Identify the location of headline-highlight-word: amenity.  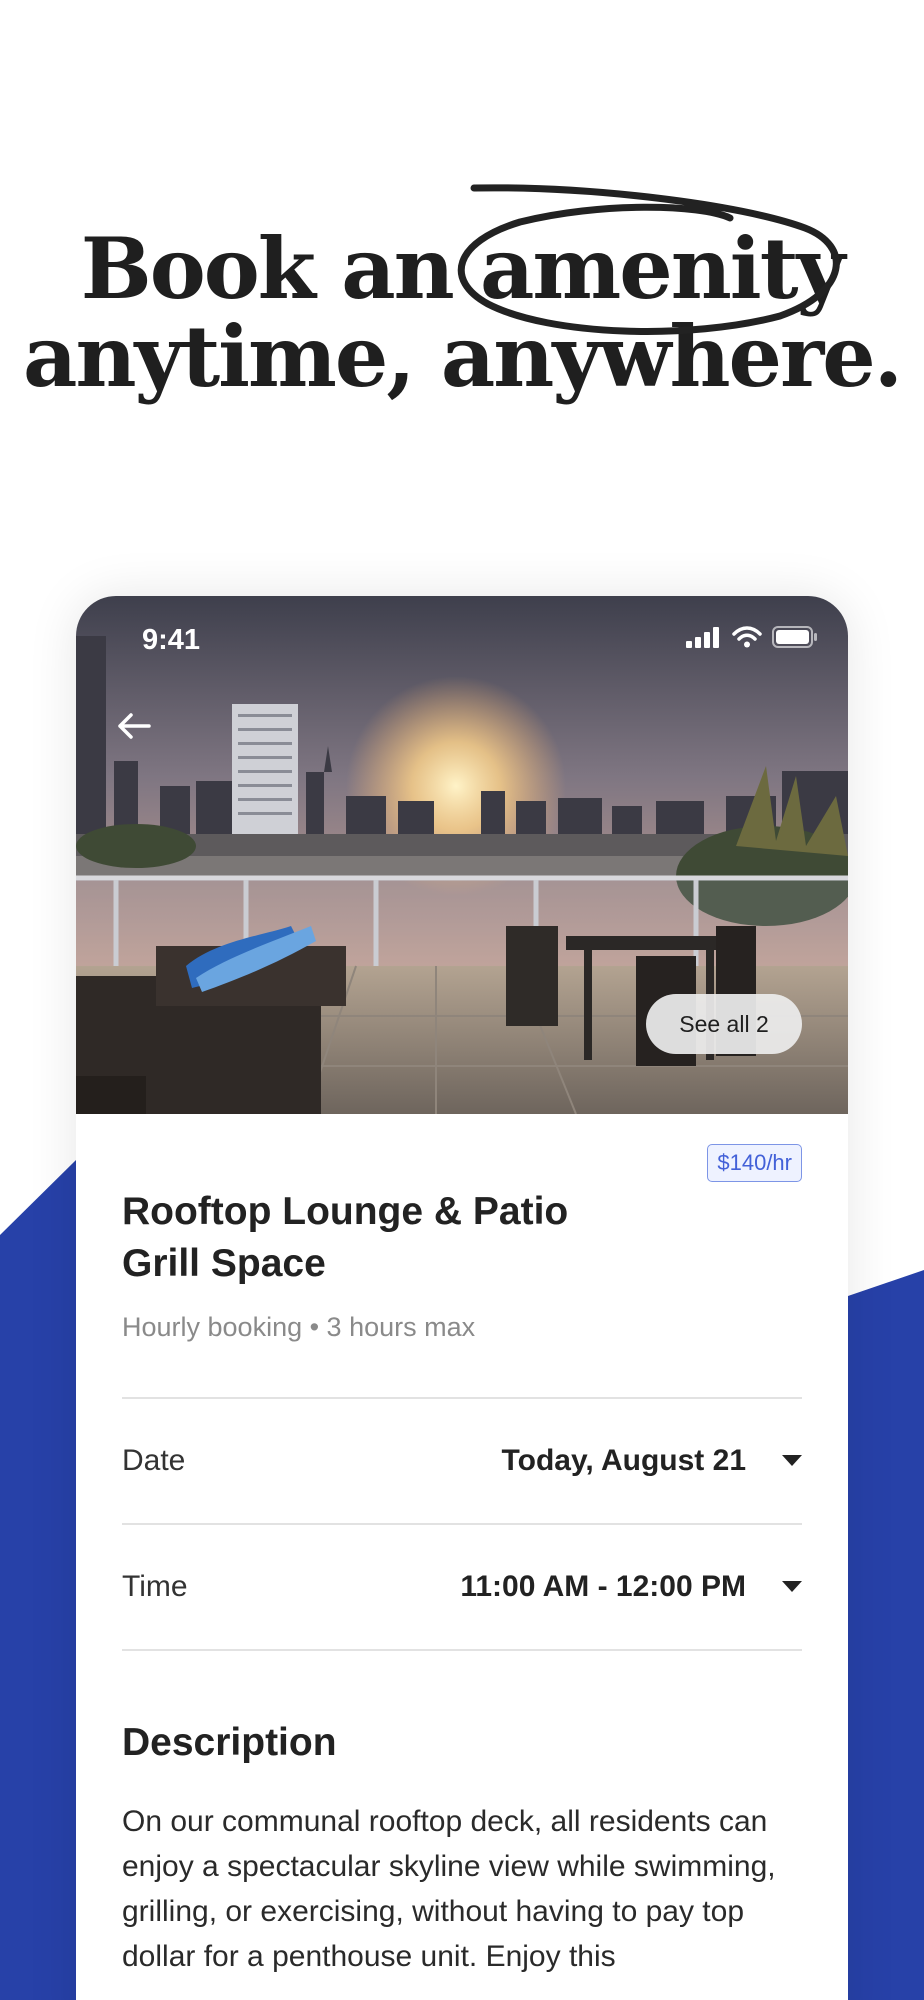
(662, 268).